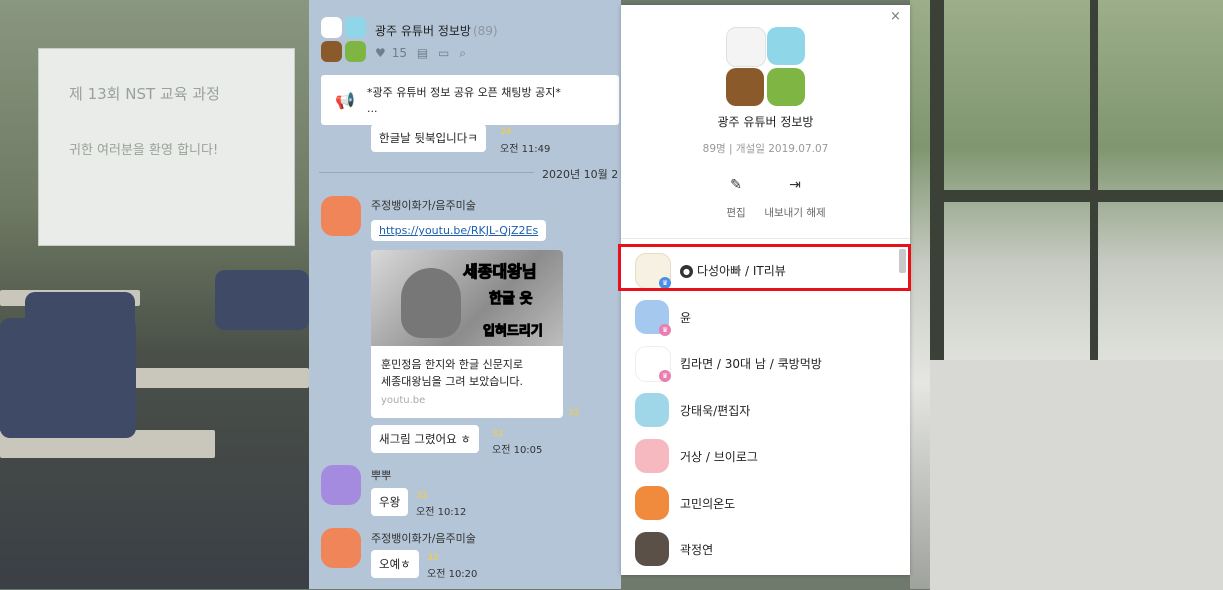 This screenshot has height=590, width=1223. What do you see at coordinates (765, 238) in the screenshot?
I see `divider` at bounding box center [765, 238].